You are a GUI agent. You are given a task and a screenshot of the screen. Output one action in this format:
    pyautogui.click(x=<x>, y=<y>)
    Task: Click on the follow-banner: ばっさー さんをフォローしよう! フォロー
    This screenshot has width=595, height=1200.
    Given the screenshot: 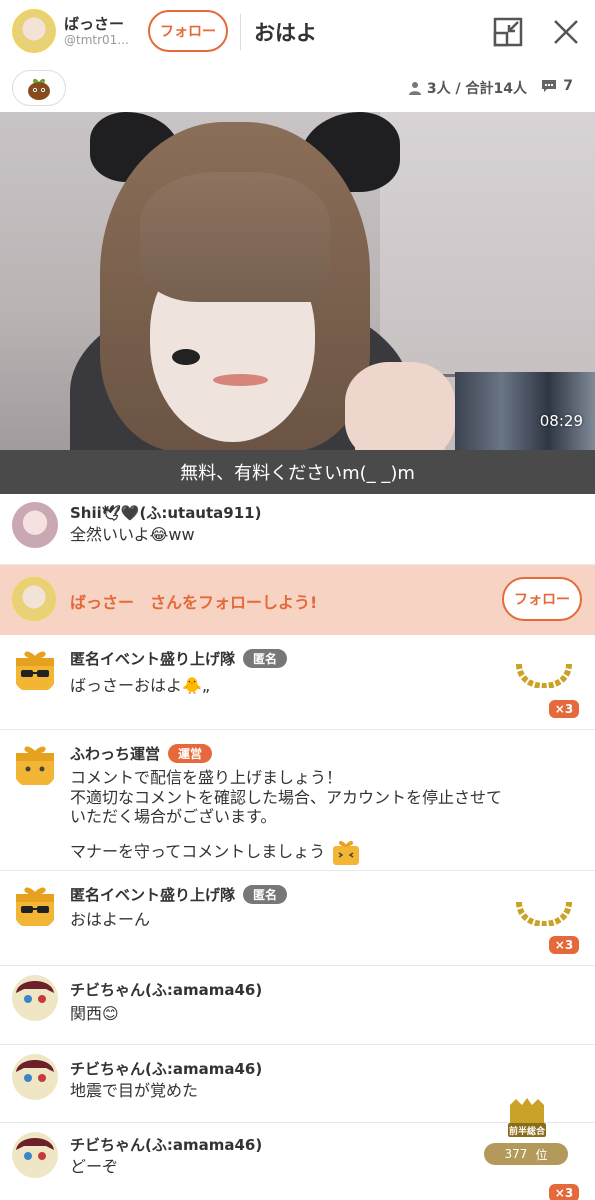 What is the action you would take?
    pyautogui.click(x=297, y=600)
    